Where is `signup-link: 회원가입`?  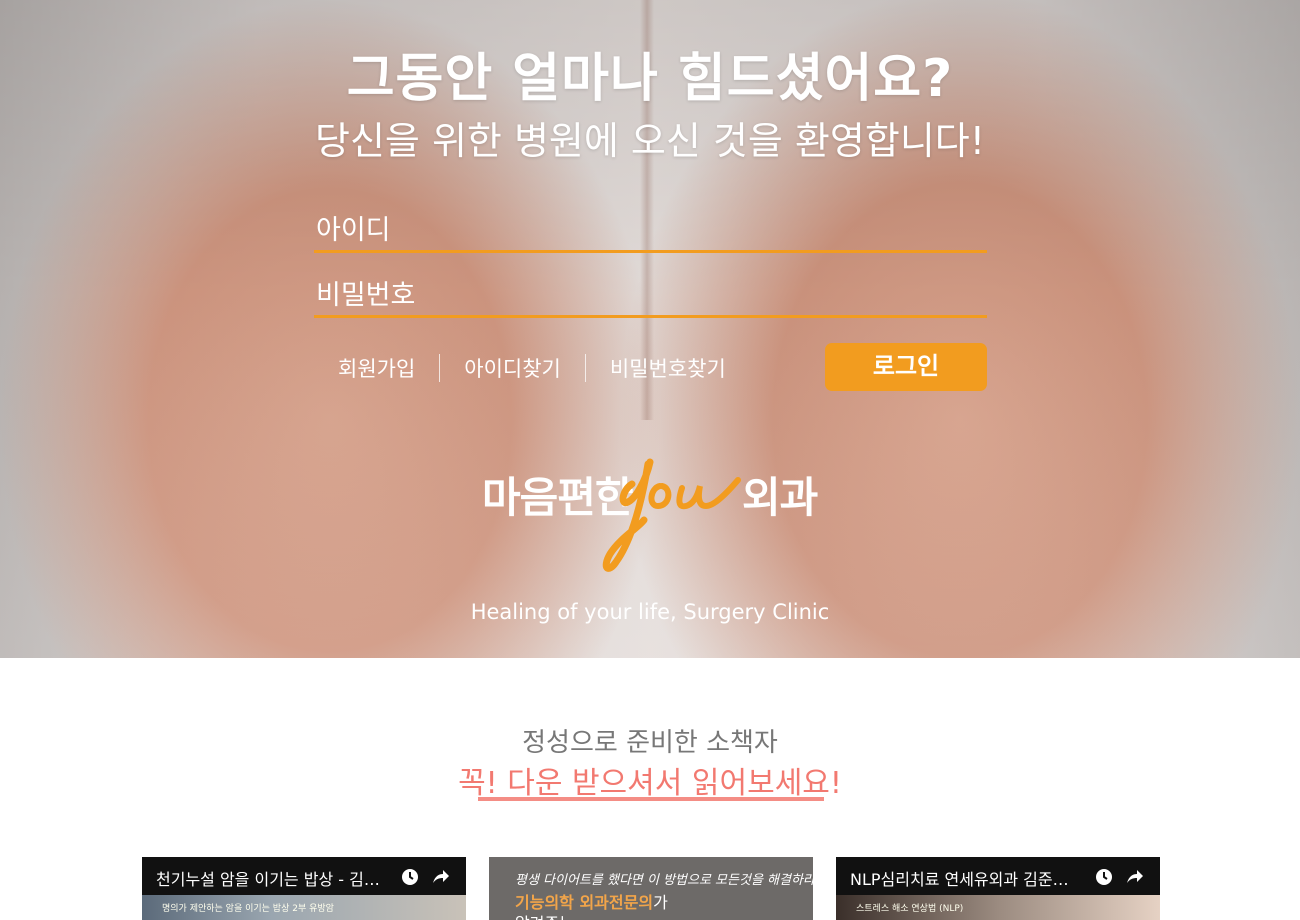
signup-link: 회원가입 is located at coordinates (376, 368).